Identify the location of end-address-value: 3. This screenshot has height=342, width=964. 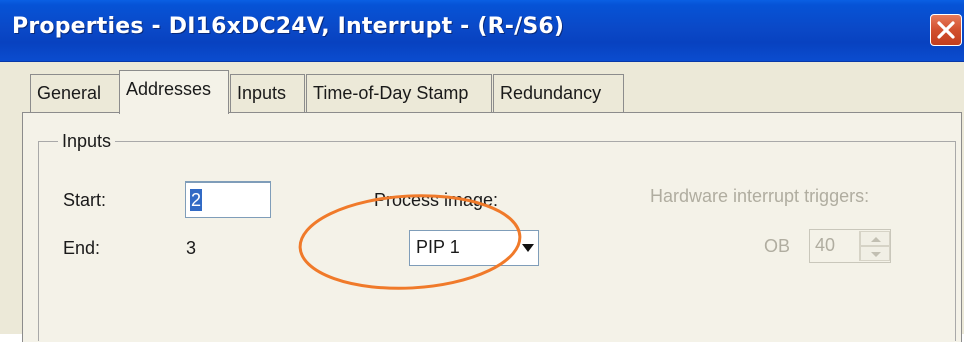
(191, 248).